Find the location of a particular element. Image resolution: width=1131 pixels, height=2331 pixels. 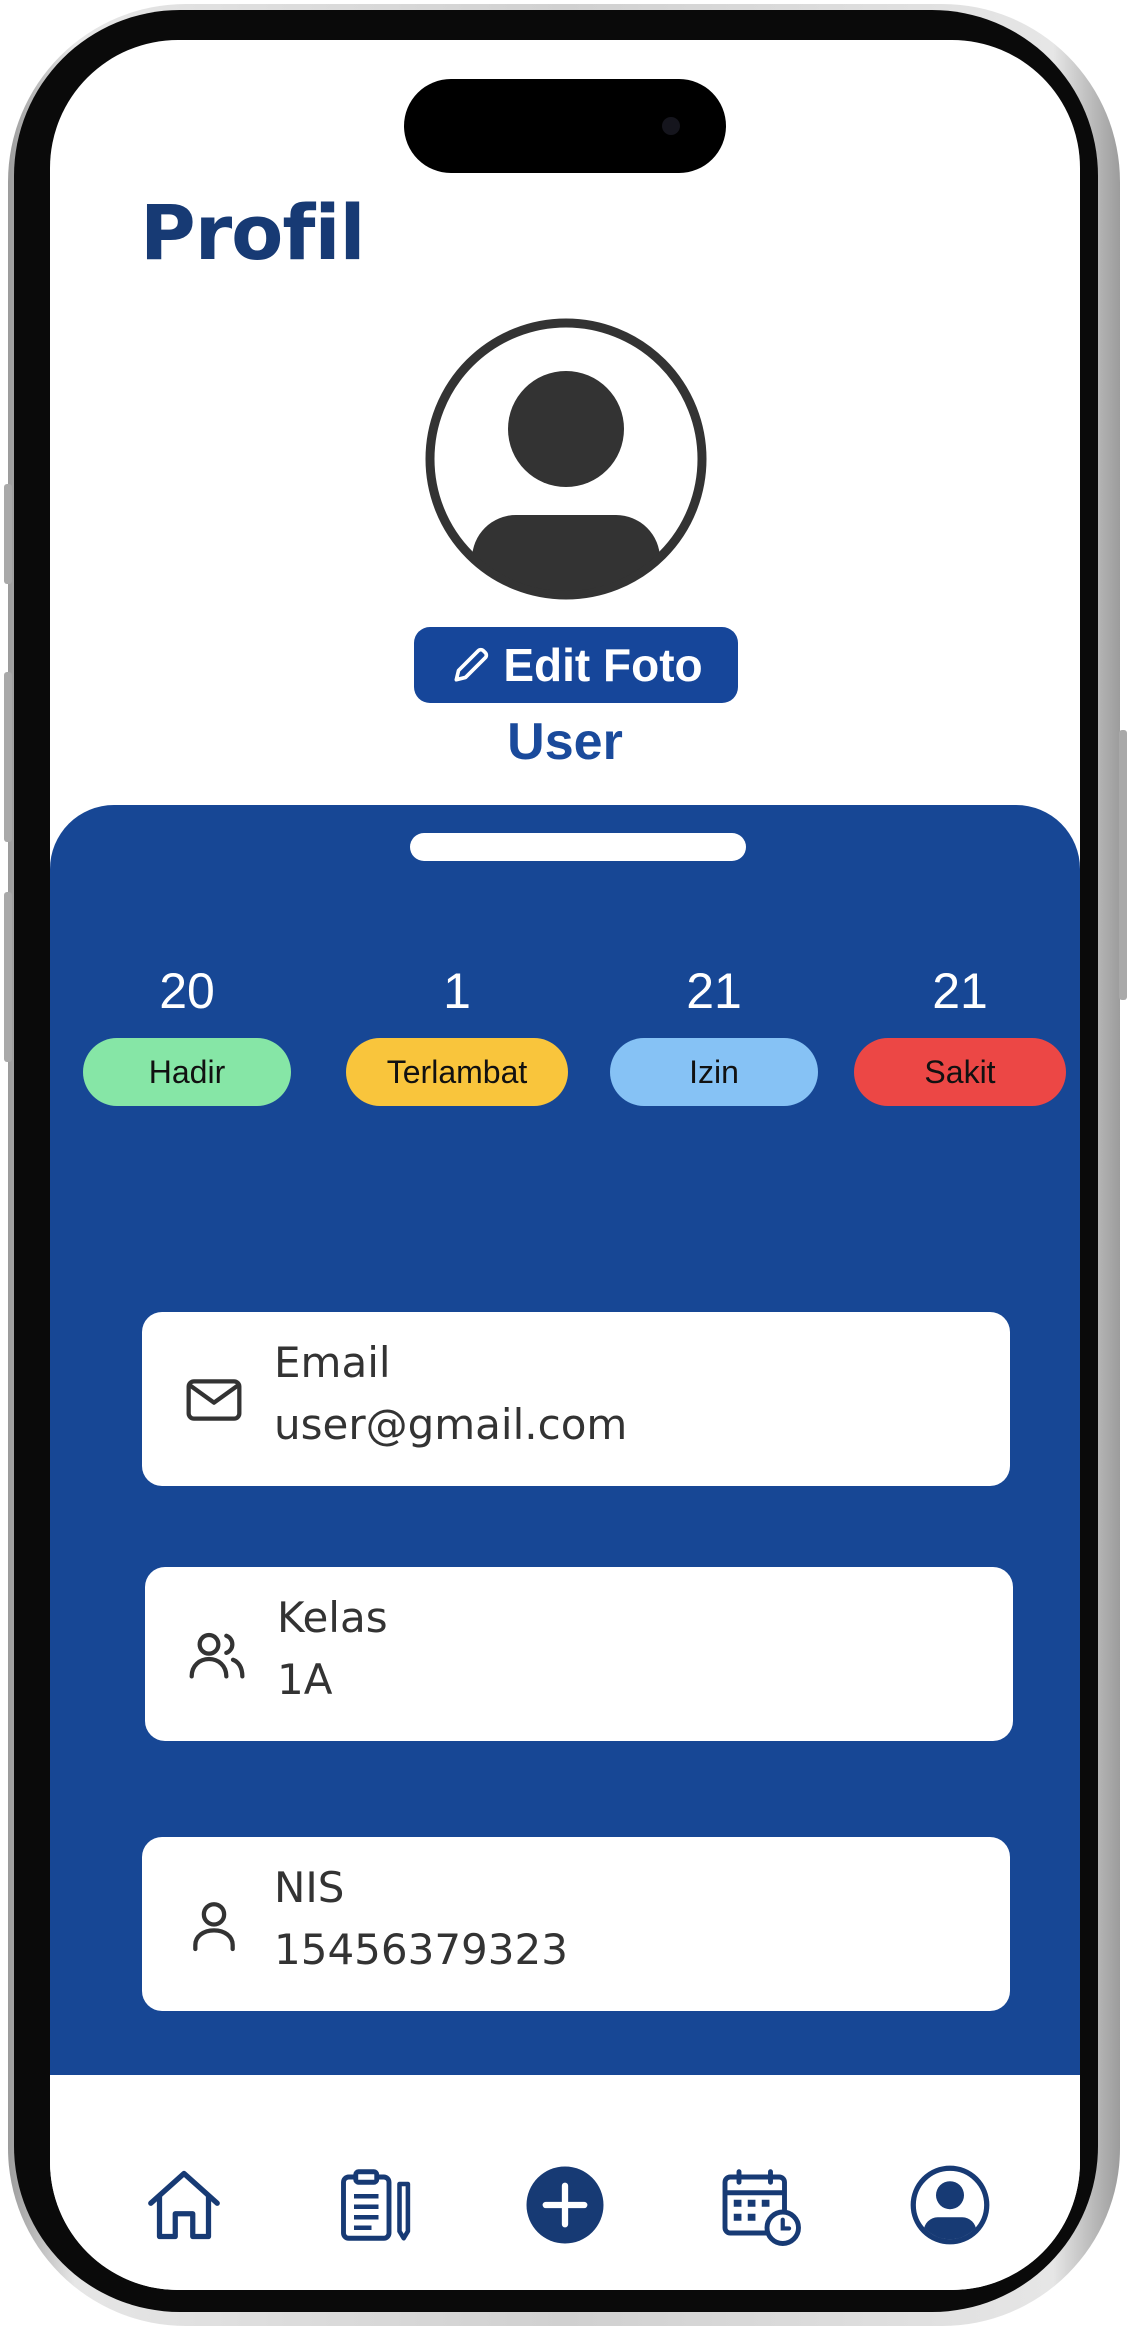

nav-profile is located at coordinates (950, 2205).